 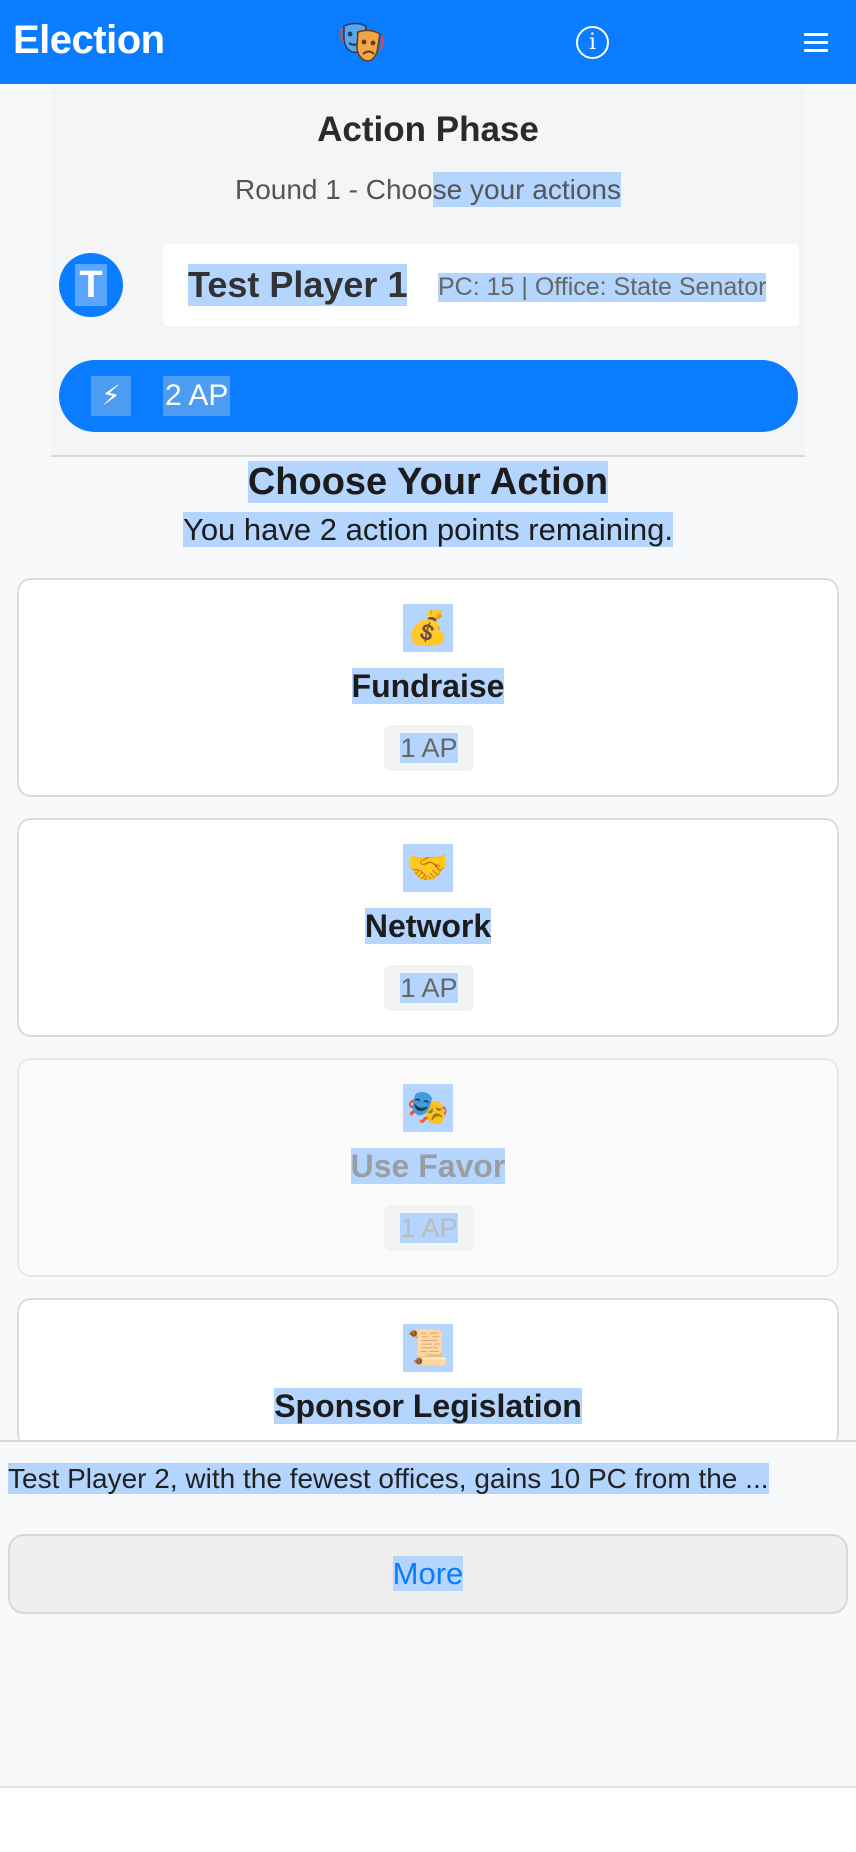 What do you see at coordinates (89, 40) in the screenshot?
I see `app-title: Election` at bounding box center [89, 40].